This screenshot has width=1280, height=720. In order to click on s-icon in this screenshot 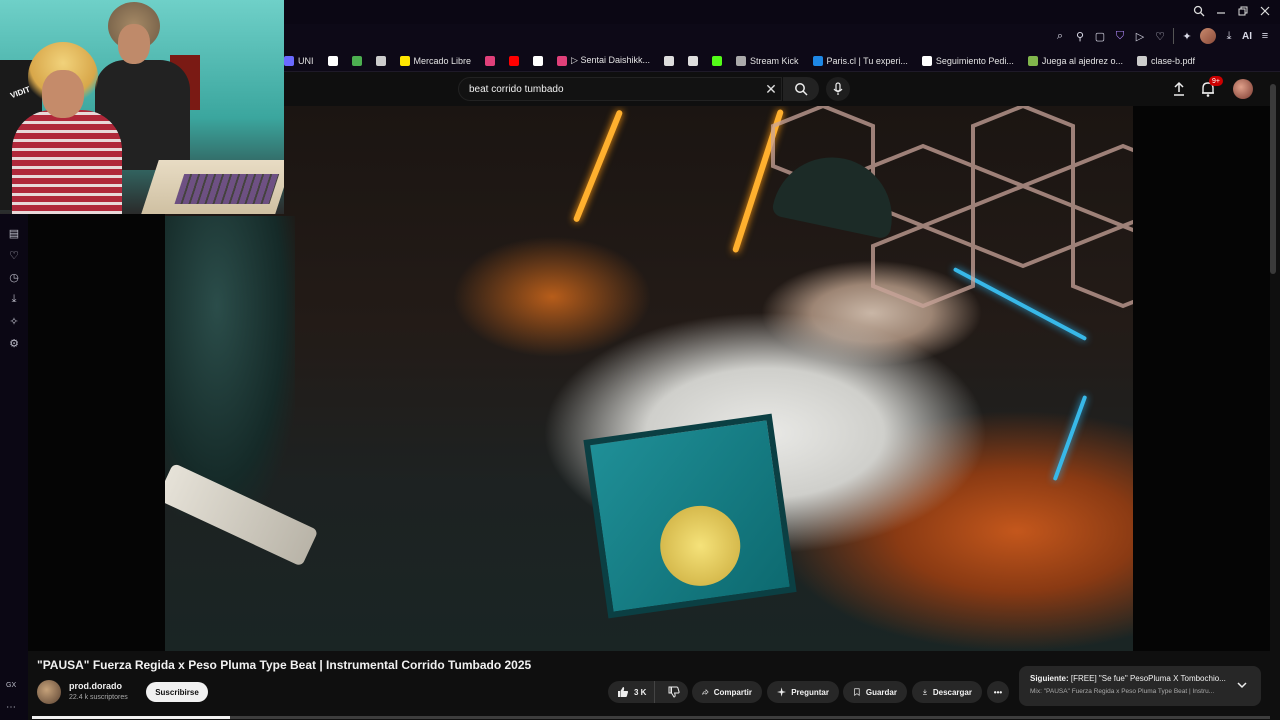, I will do `click(692, 60)`.